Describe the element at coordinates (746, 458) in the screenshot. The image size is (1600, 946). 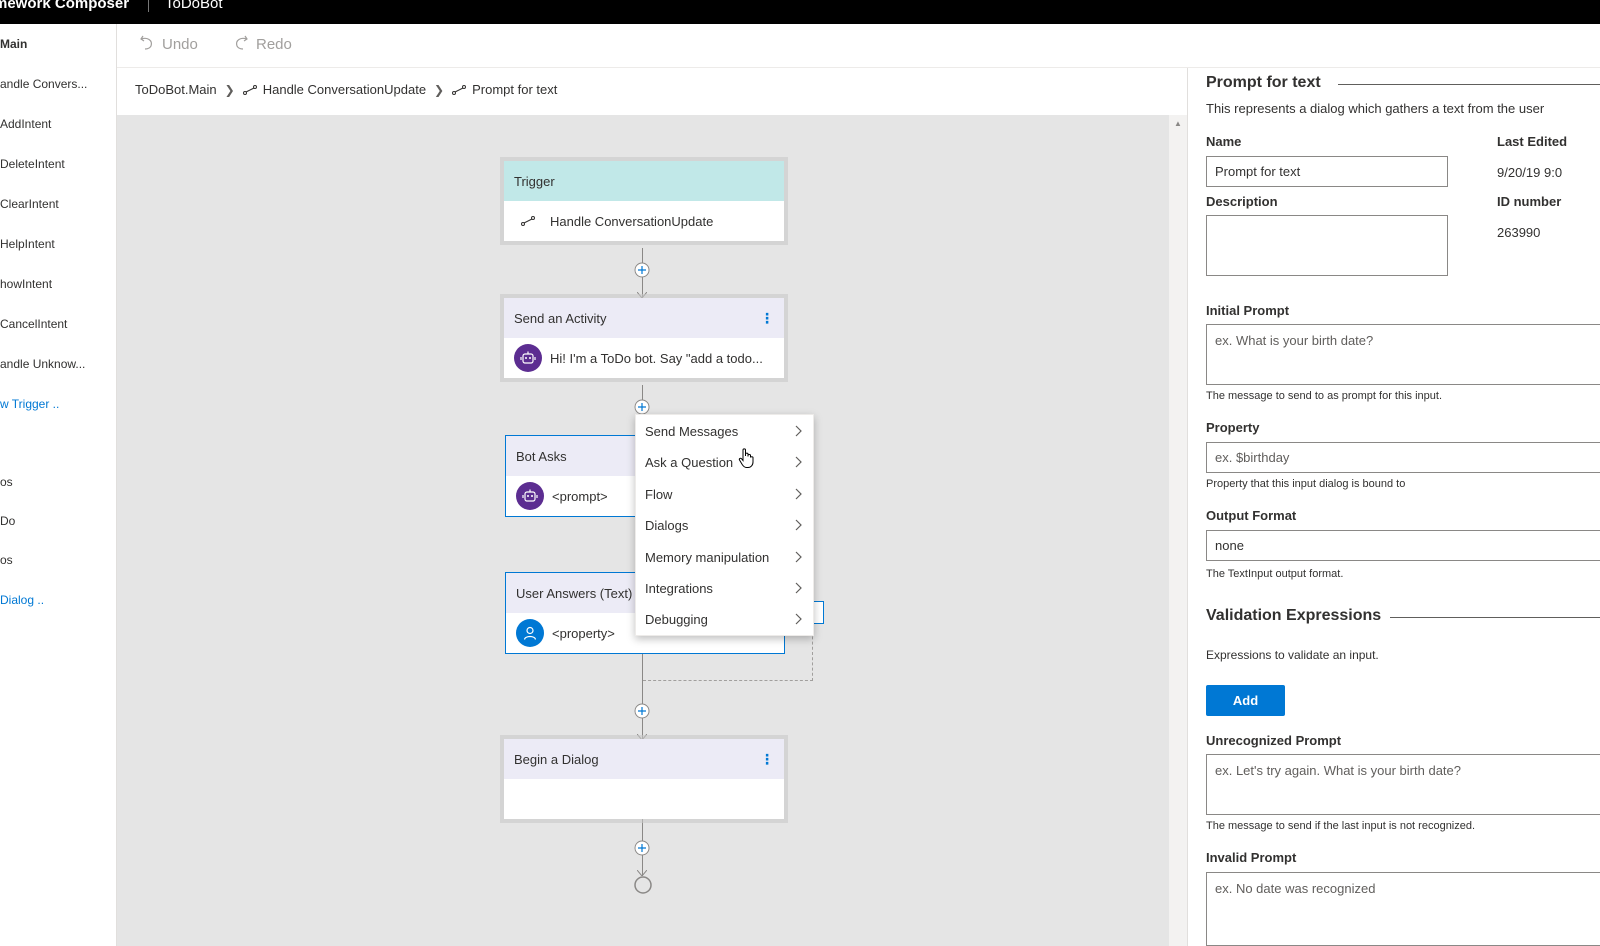
I see `pointer-hand-icon` at that location.